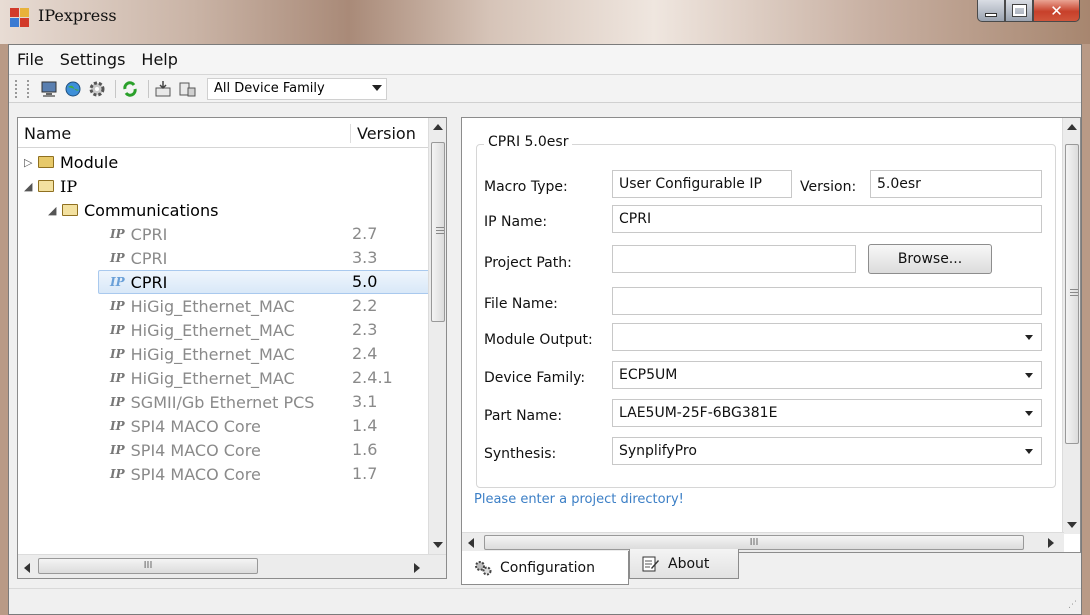  I want to click on tab-configuration-label: Configuration, so click(547, 567).